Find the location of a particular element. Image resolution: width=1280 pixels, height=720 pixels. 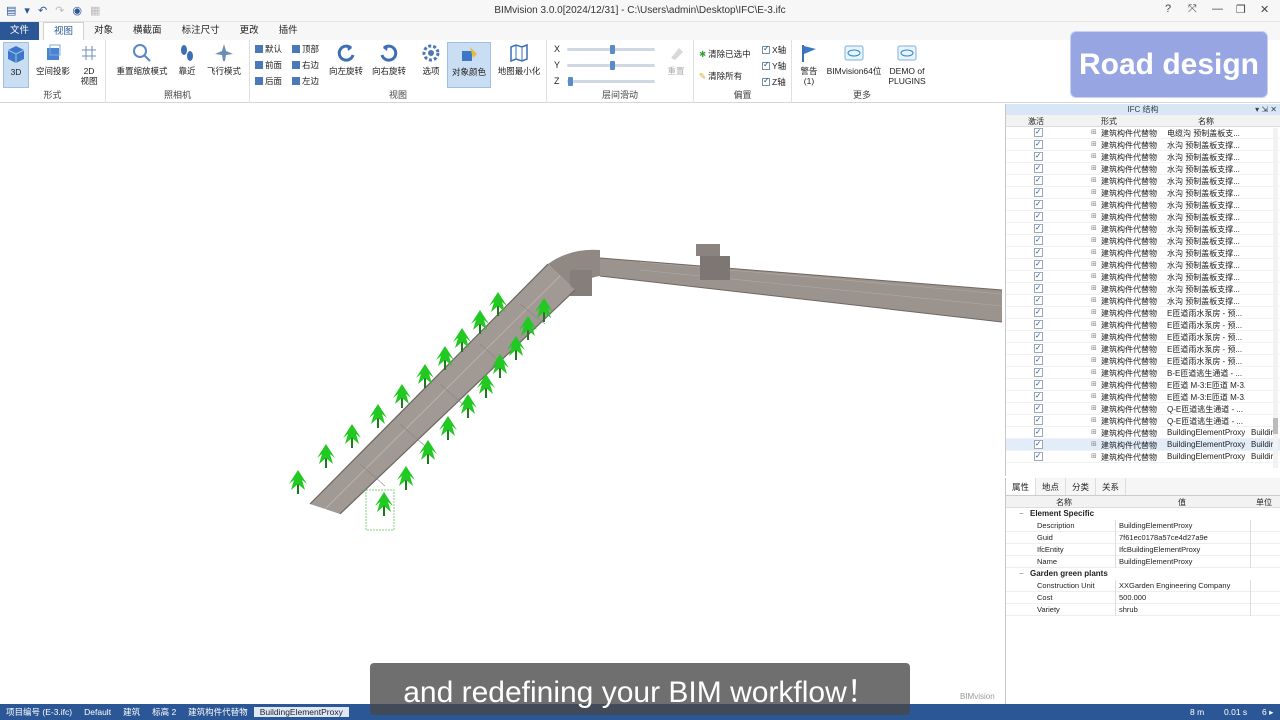

rotate-right-button: 向右旋转 is located at coordinates (389, 59).